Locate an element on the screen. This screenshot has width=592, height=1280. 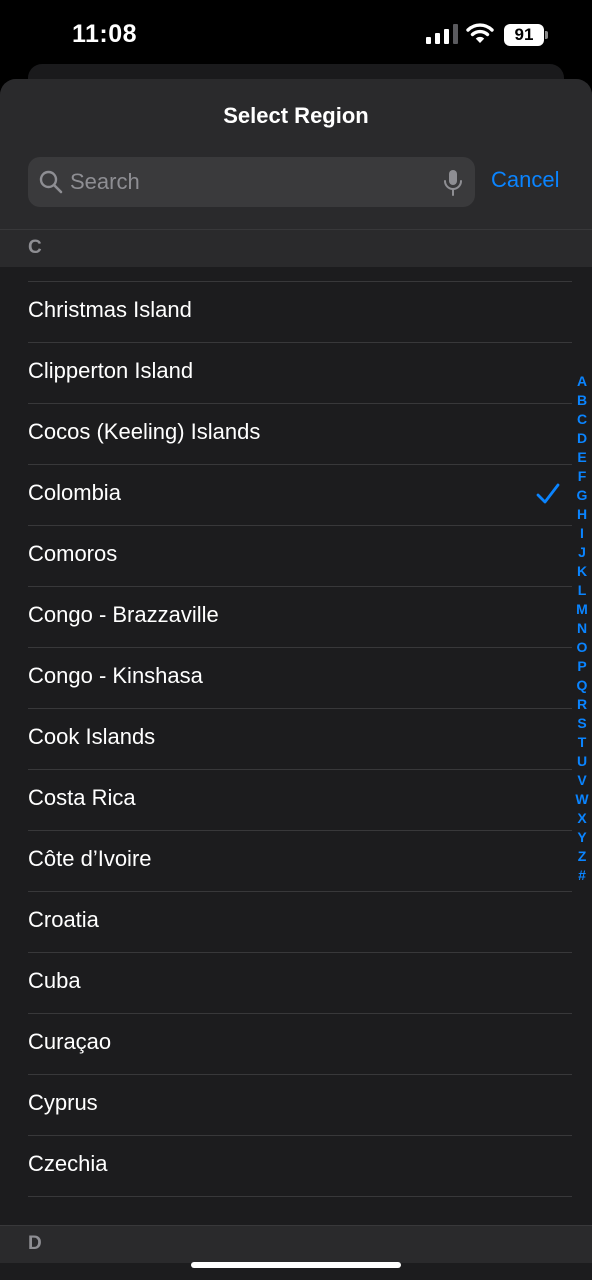
region-label: Cuba is located at coordinates (54, 980).